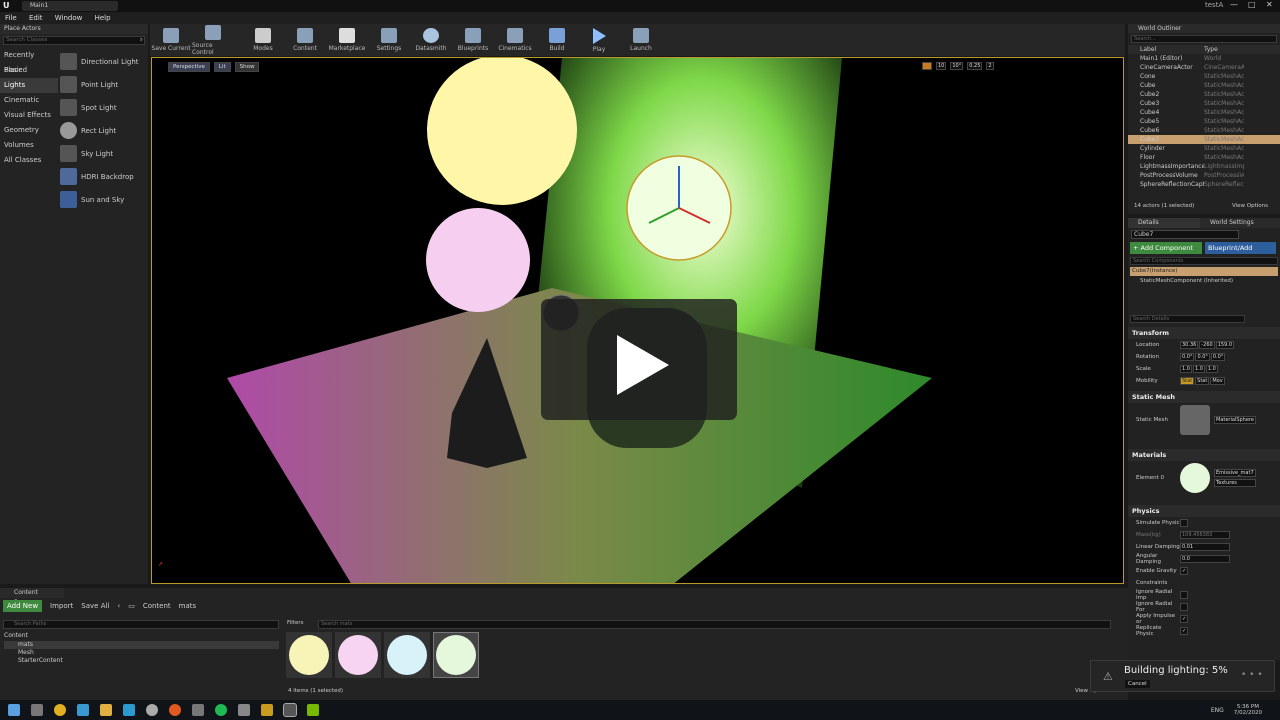  What do you see at coordinates (1186, 369) in the screenshot?
I see `scale-x: 1.0` at bounding box center [1186, 369].